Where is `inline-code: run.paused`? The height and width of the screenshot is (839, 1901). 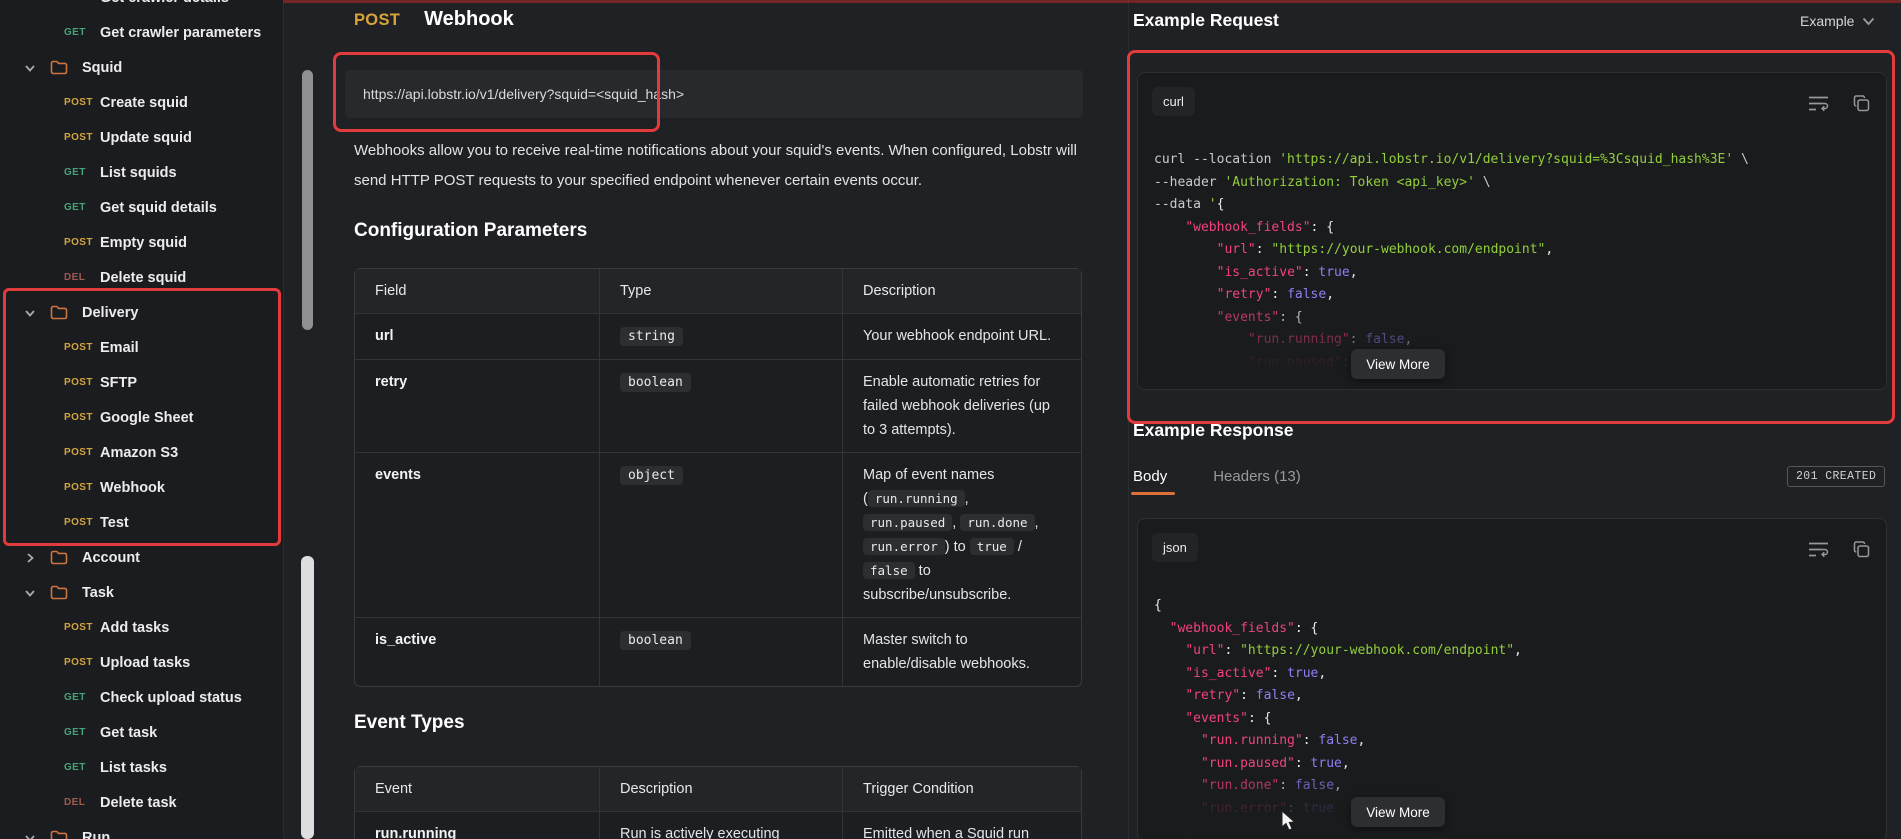 inline-code: run.paused is located at coordinates (908, 522).